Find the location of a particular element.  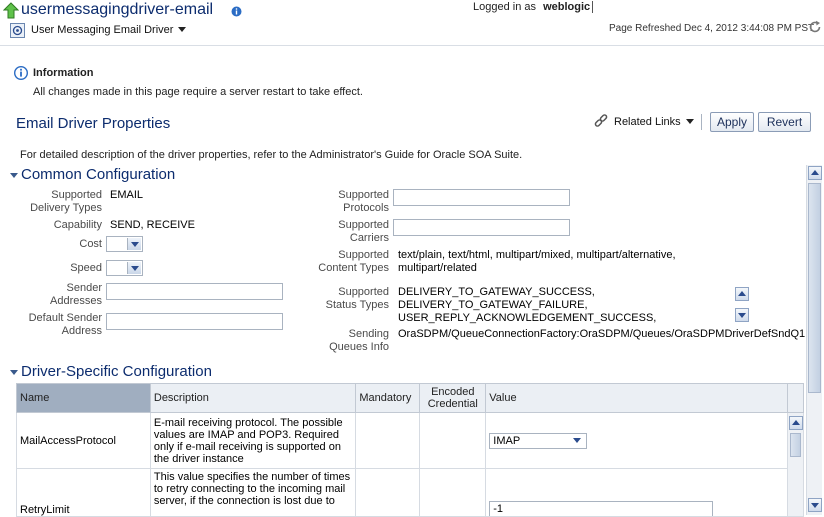

driver-collapse-icon is located at coordinates (13, 372).